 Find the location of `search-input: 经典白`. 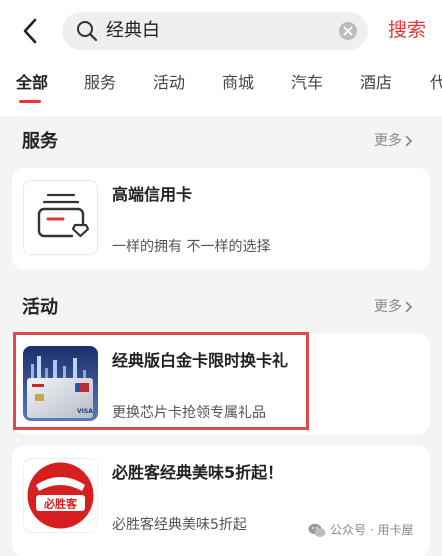

search-input: 经典白 is located at coordinates (215, 31).